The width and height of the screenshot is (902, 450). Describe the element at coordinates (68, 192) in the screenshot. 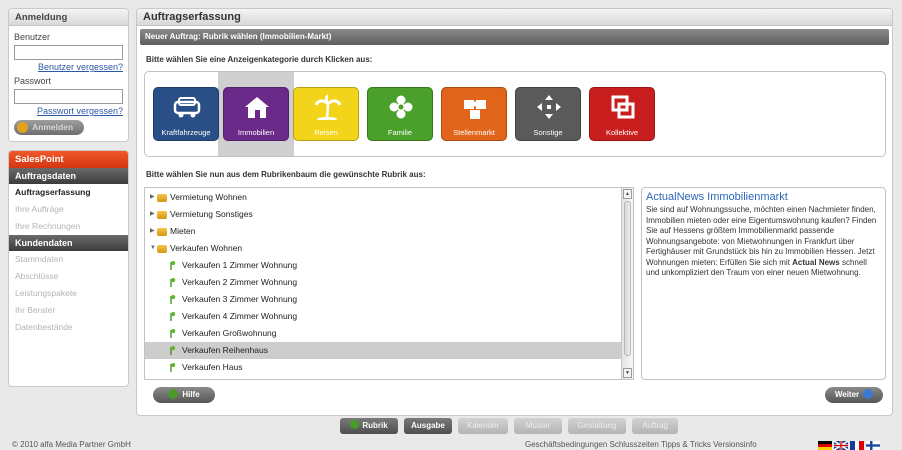

I see `nav-item-auftragserfassung: Auftragserfassung` at that location.